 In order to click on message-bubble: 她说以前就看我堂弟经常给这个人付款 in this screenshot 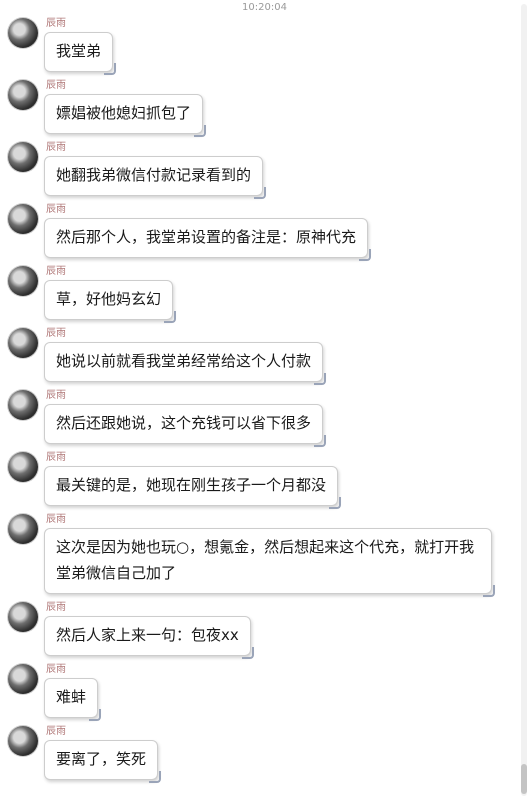, I will do `click(185, 363)`.